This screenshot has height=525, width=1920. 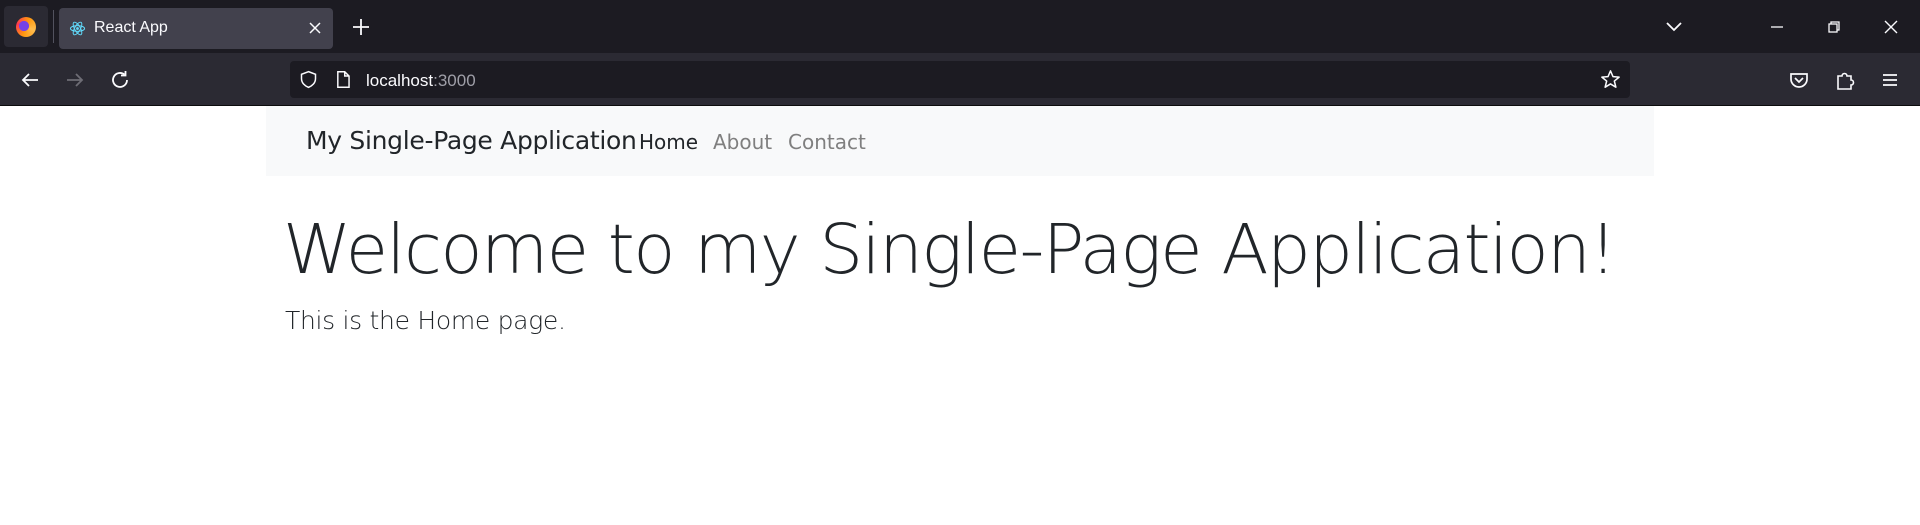 What do you see at coordinates (131, 27) in the screenshot?
I see `tab-title: React App` at bounding box center [131, 27].